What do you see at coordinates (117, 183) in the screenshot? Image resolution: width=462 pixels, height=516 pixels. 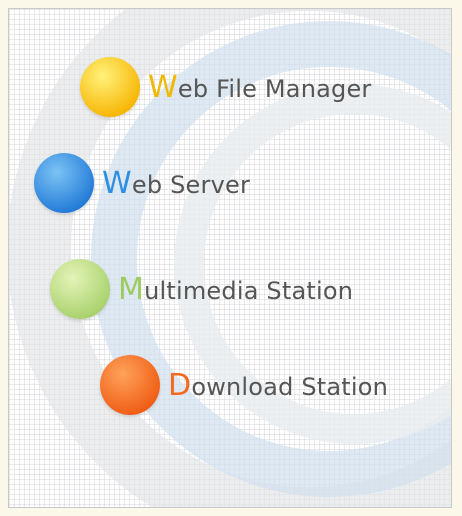 I see `web-server-initial: W` at bounding box center [117, 183].